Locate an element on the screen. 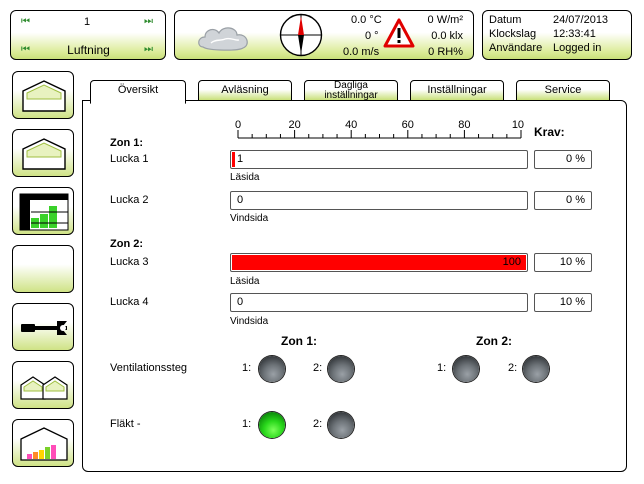 The height and width of the screenshot is (484, 644). sidebar-multi-greenhouse-button is located at coordinates (43, 385).